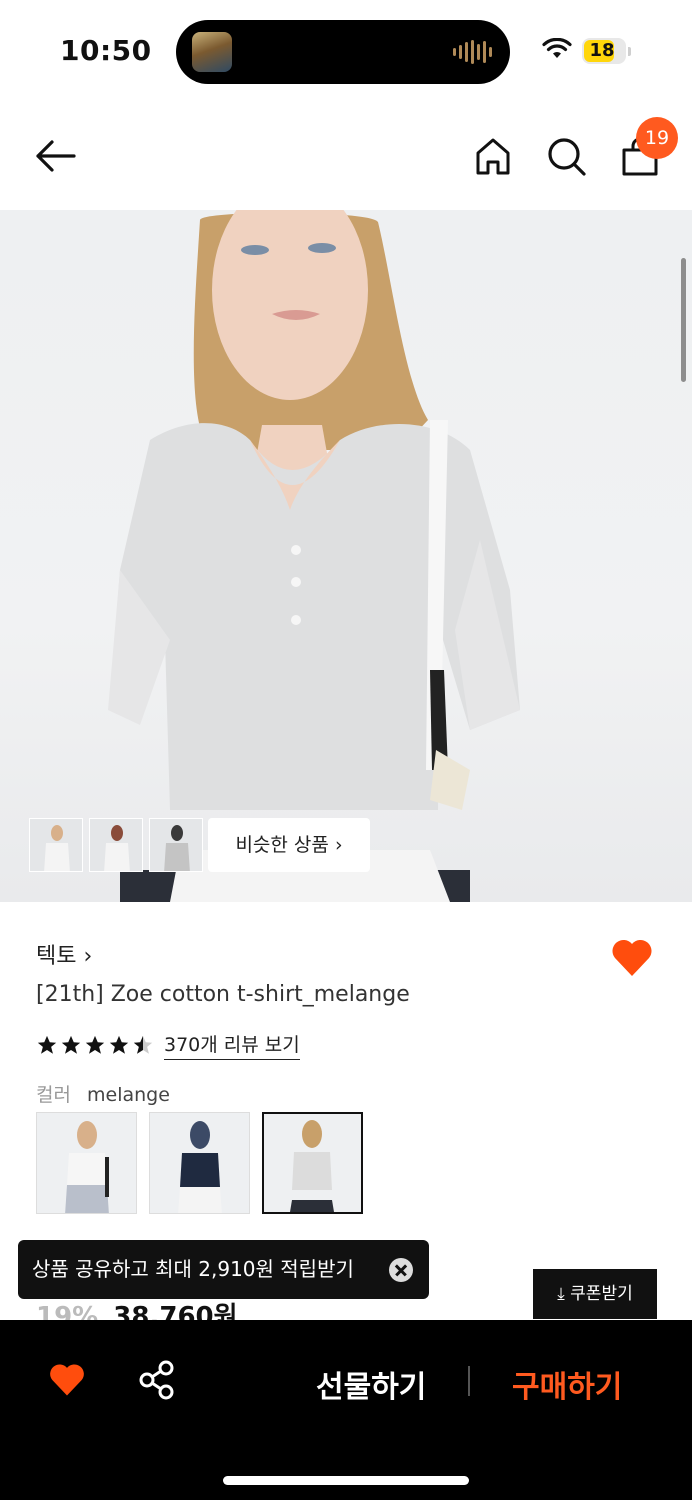 This screenshot has height=1500, width=692. I want to click on status-time: 10:50, so click(106, 50).